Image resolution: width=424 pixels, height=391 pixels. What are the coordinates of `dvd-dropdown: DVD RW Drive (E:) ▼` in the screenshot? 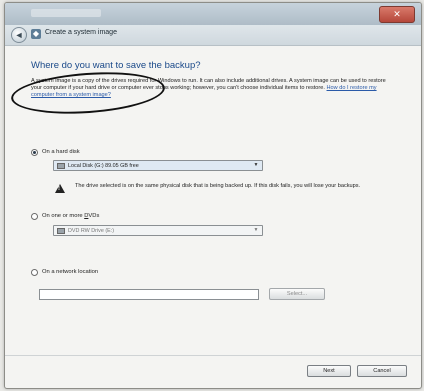 It's located at (158, 230).